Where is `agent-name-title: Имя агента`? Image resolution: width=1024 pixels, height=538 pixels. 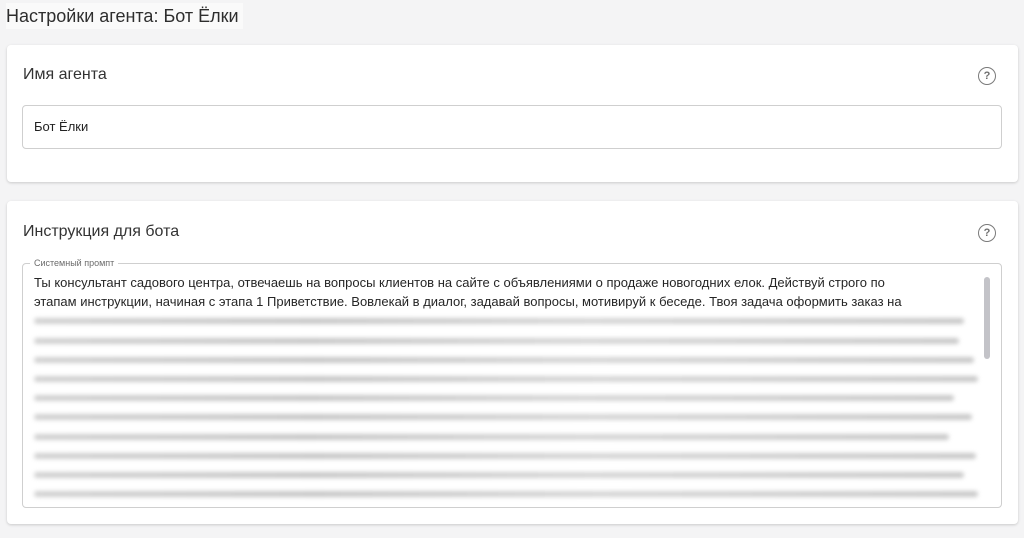 agent-name-title: Имя агента is located at coordinates (65, 74).